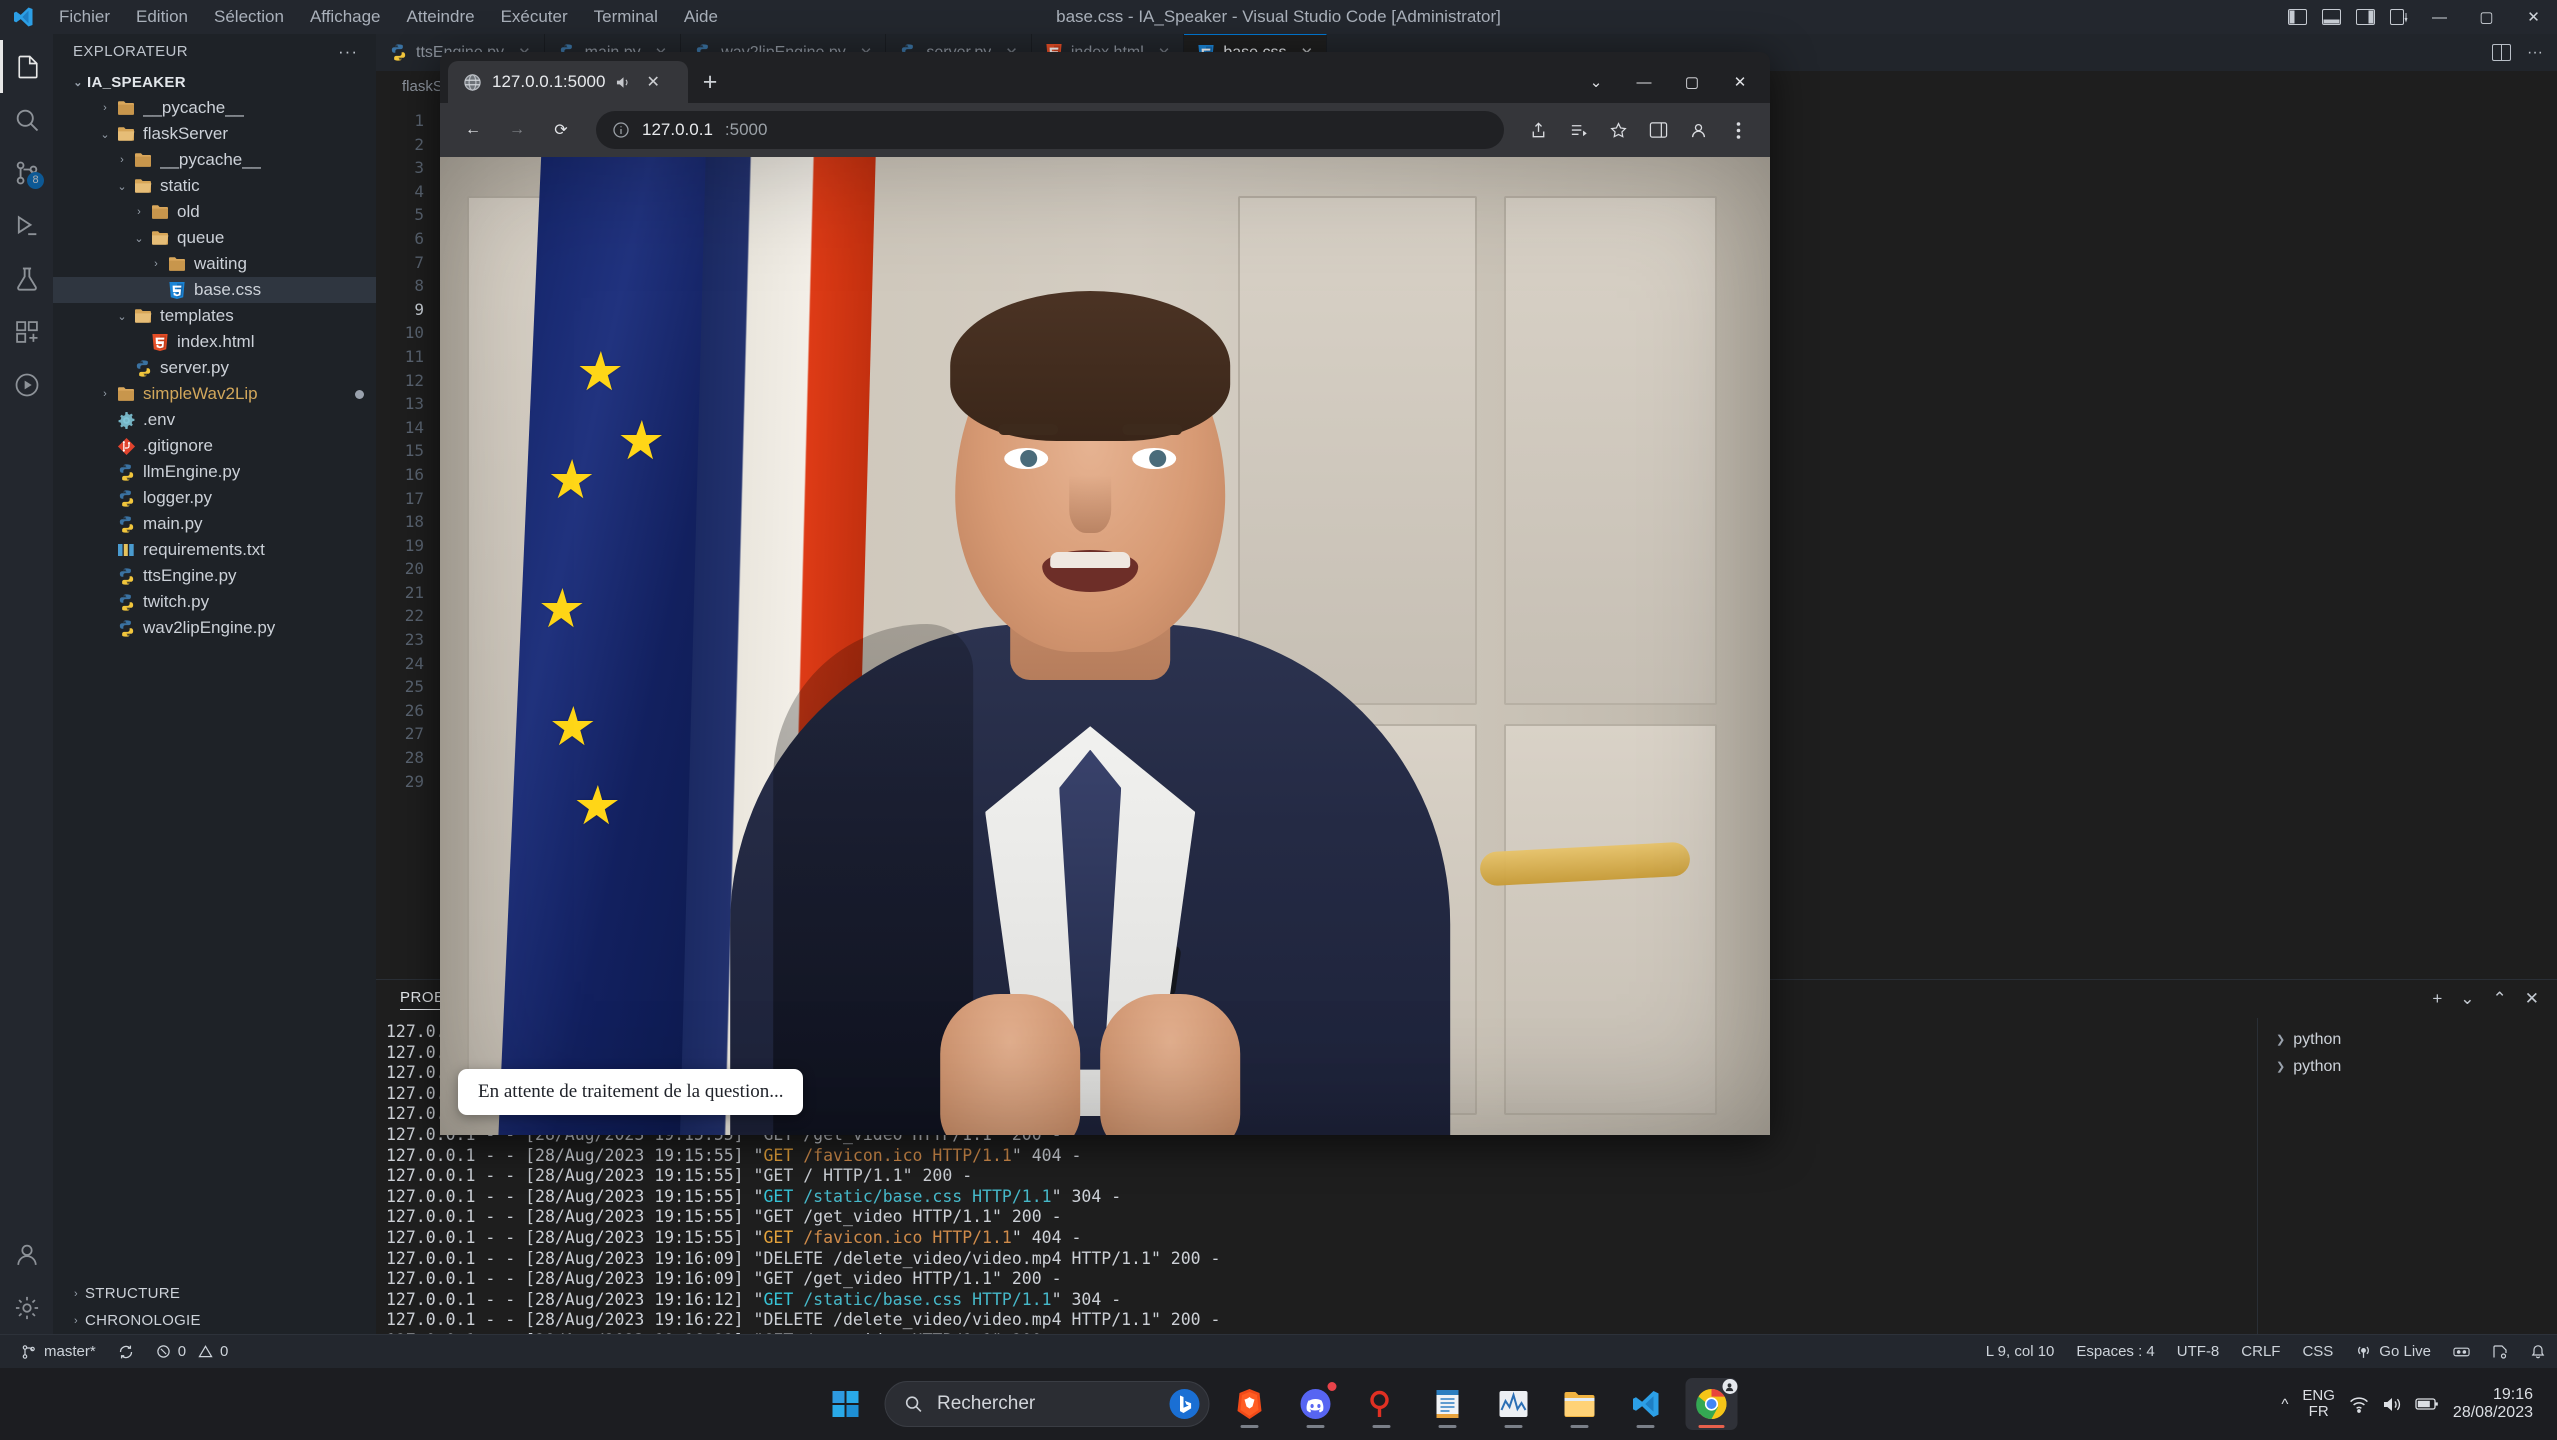 This screenshot has height=1440, width=2557. What do you see at coordinates (2318, 1403) in the screenshot?
I see `language-indicator: ENG FR` at bounding box center [2318, 1403].